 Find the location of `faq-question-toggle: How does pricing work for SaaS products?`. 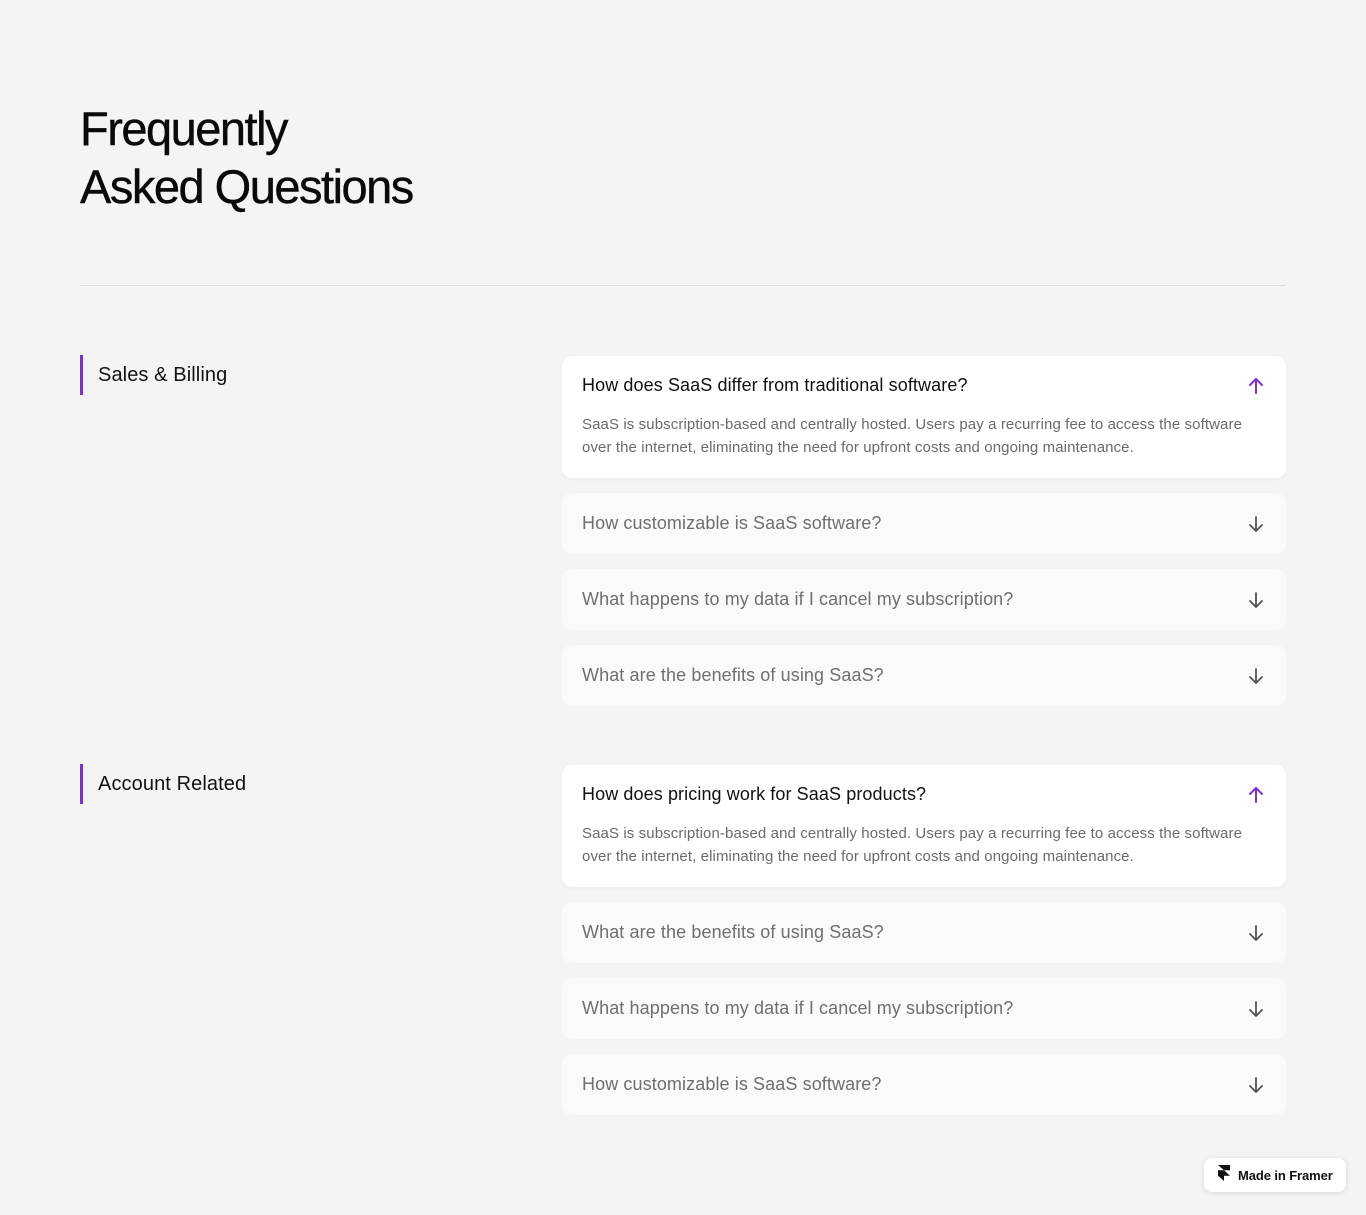

faq-question-toggle: How does pricing work for SaaS products? is located at coordinates (924, 794).